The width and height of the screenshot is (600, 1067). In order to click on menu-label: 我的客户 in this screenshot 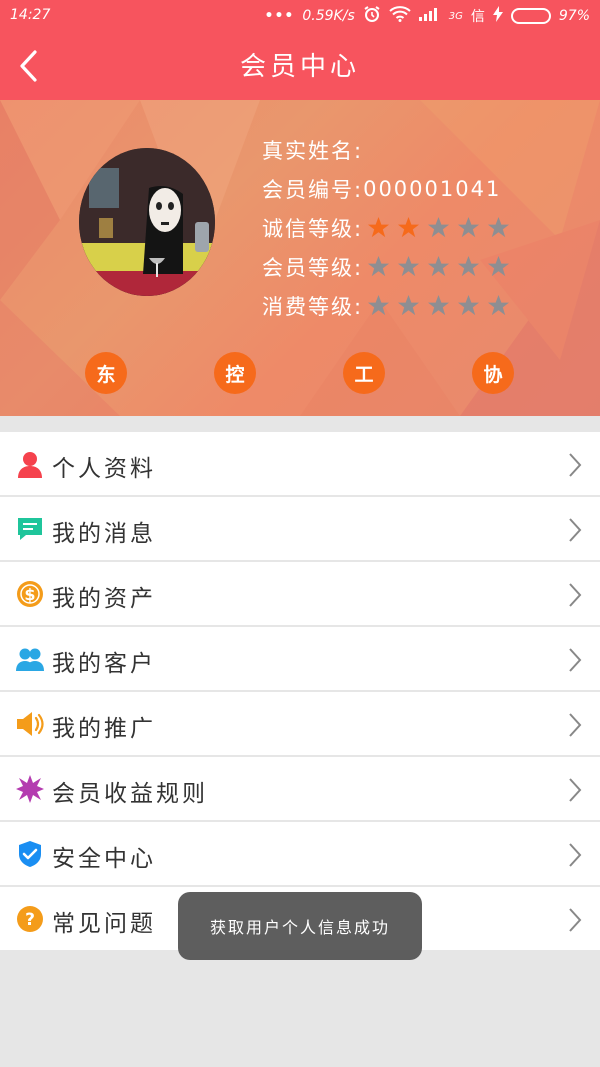, I will do `click(104, 664)`.